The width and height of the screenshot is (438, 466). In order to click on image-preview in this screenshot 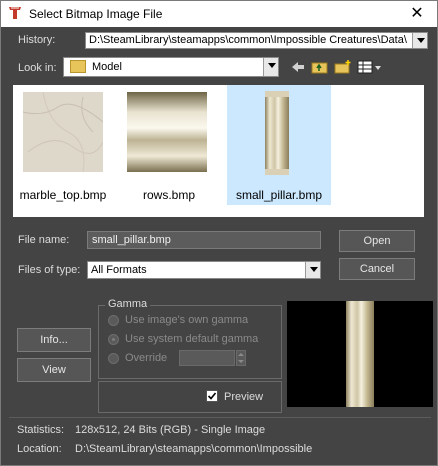, I will do `click(360, 354)`.